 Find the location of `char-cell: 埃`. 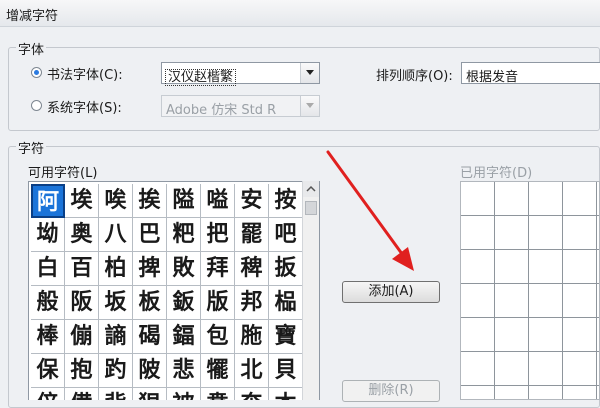

char-cell: 埃 is located at coordinates (82, 201).